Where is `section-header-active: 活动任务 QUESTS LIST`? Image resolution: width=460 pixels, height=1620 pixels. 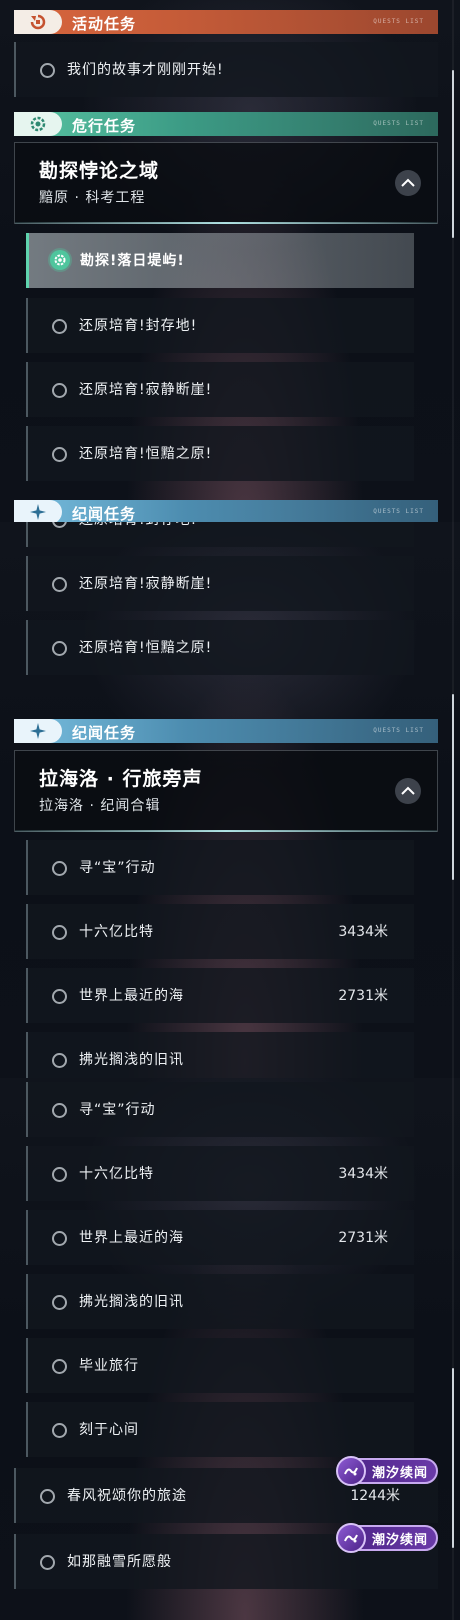 section-header-active: 活动任务 QUESTS LIST is located at coordinates (226, 22).